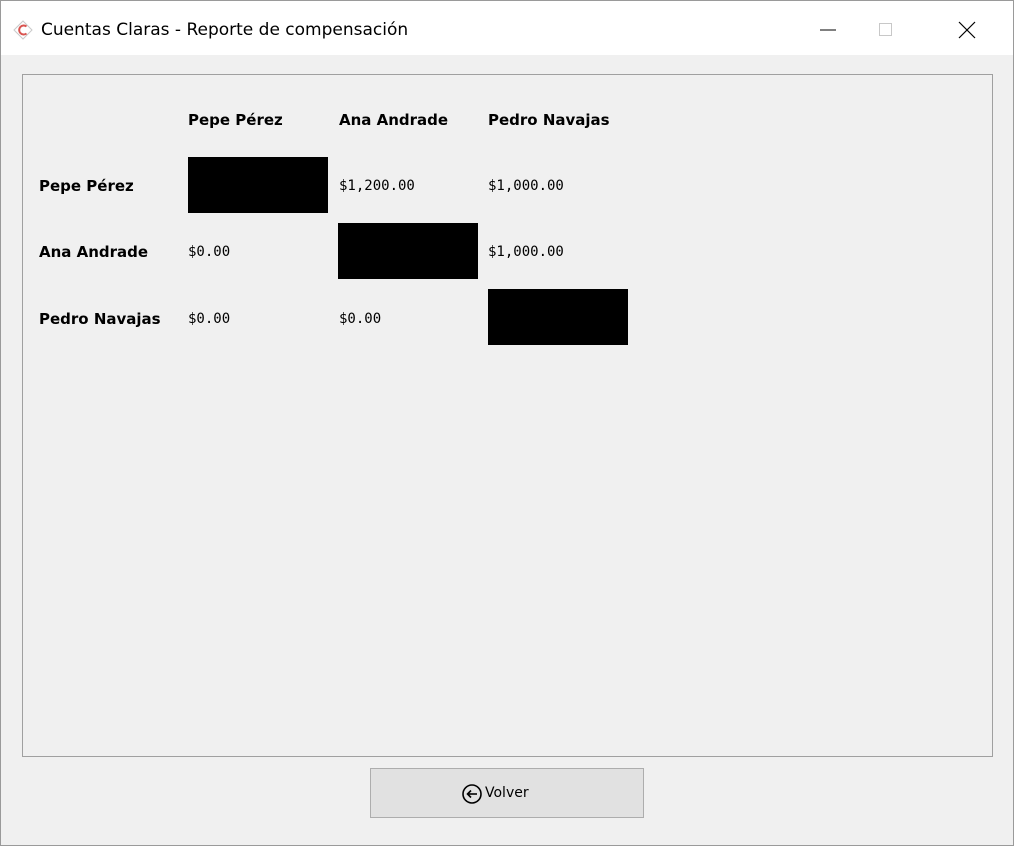 This screenshot has width=1014, height=846. Describe the element at coordinates (225, 30) in the screenshot. I see `window-title: Cuentas Claras - Reporte de compensación` at that location.